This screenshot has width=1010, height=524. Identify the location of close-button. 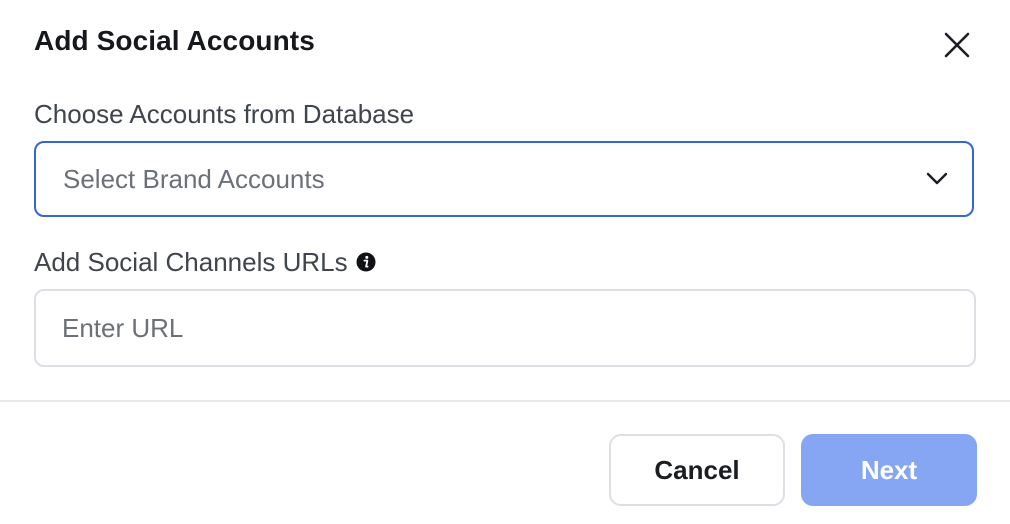
(957, 45).